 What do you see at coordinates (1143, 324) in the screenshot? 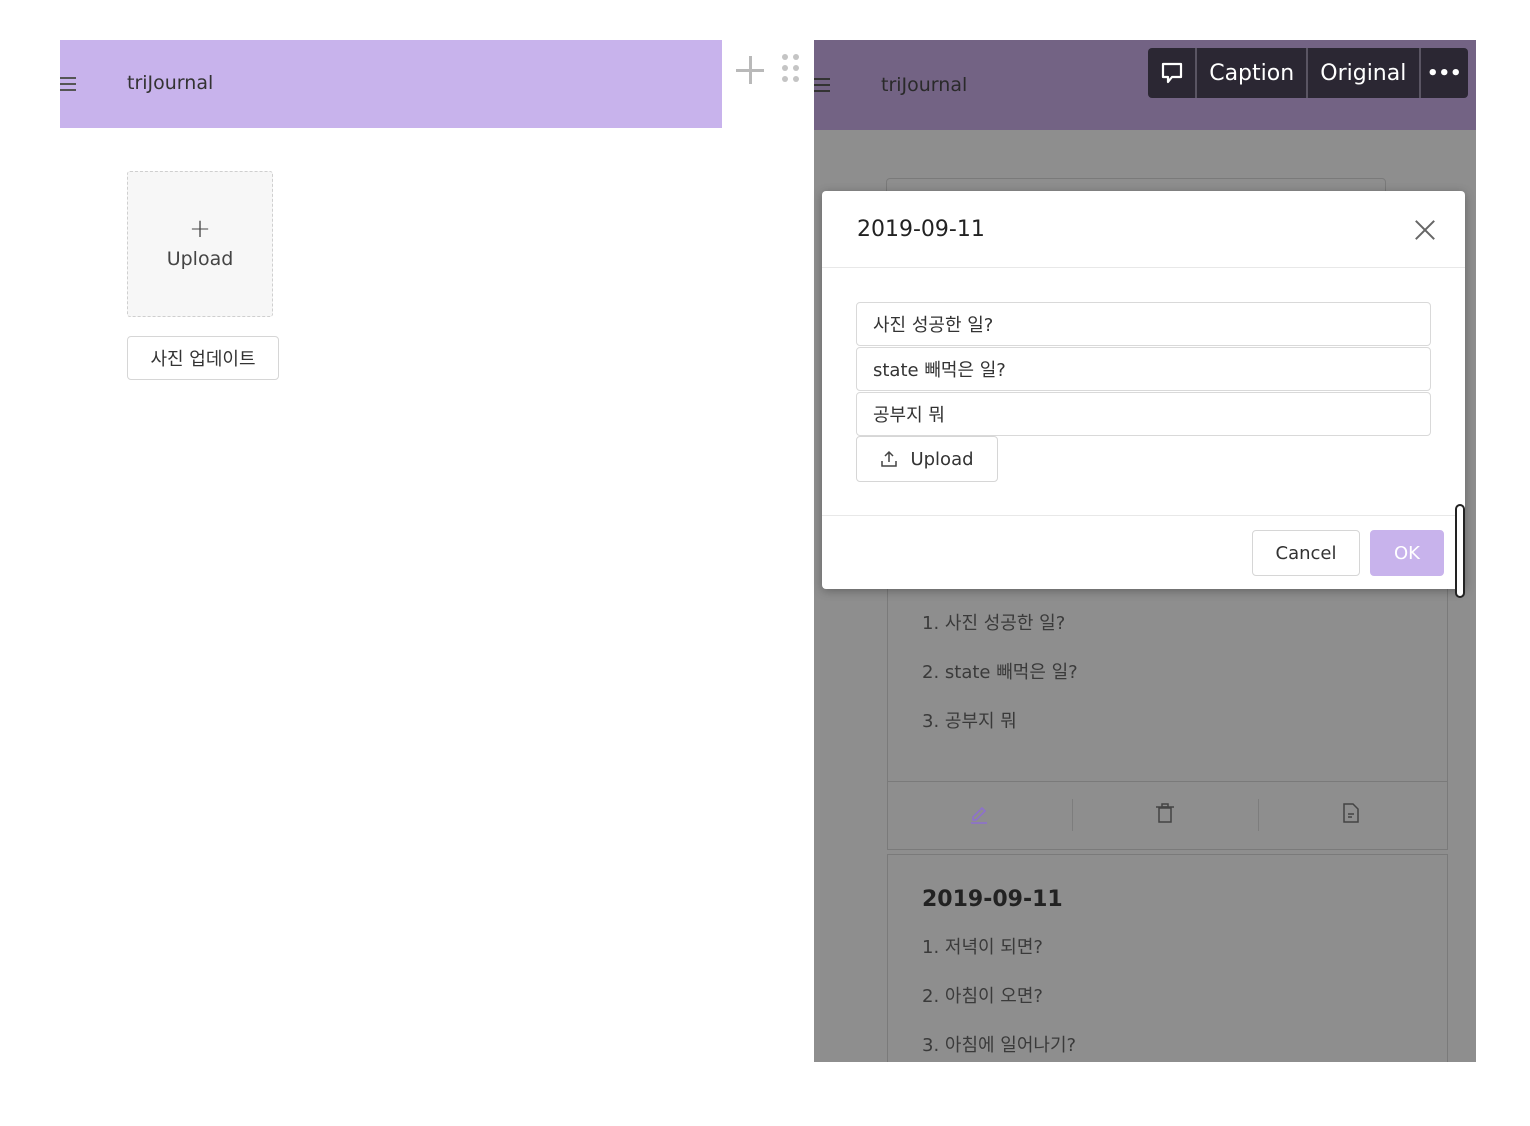
I see `question-field-1: 사진 성공한 일?` at bounding box center [1143, 324].